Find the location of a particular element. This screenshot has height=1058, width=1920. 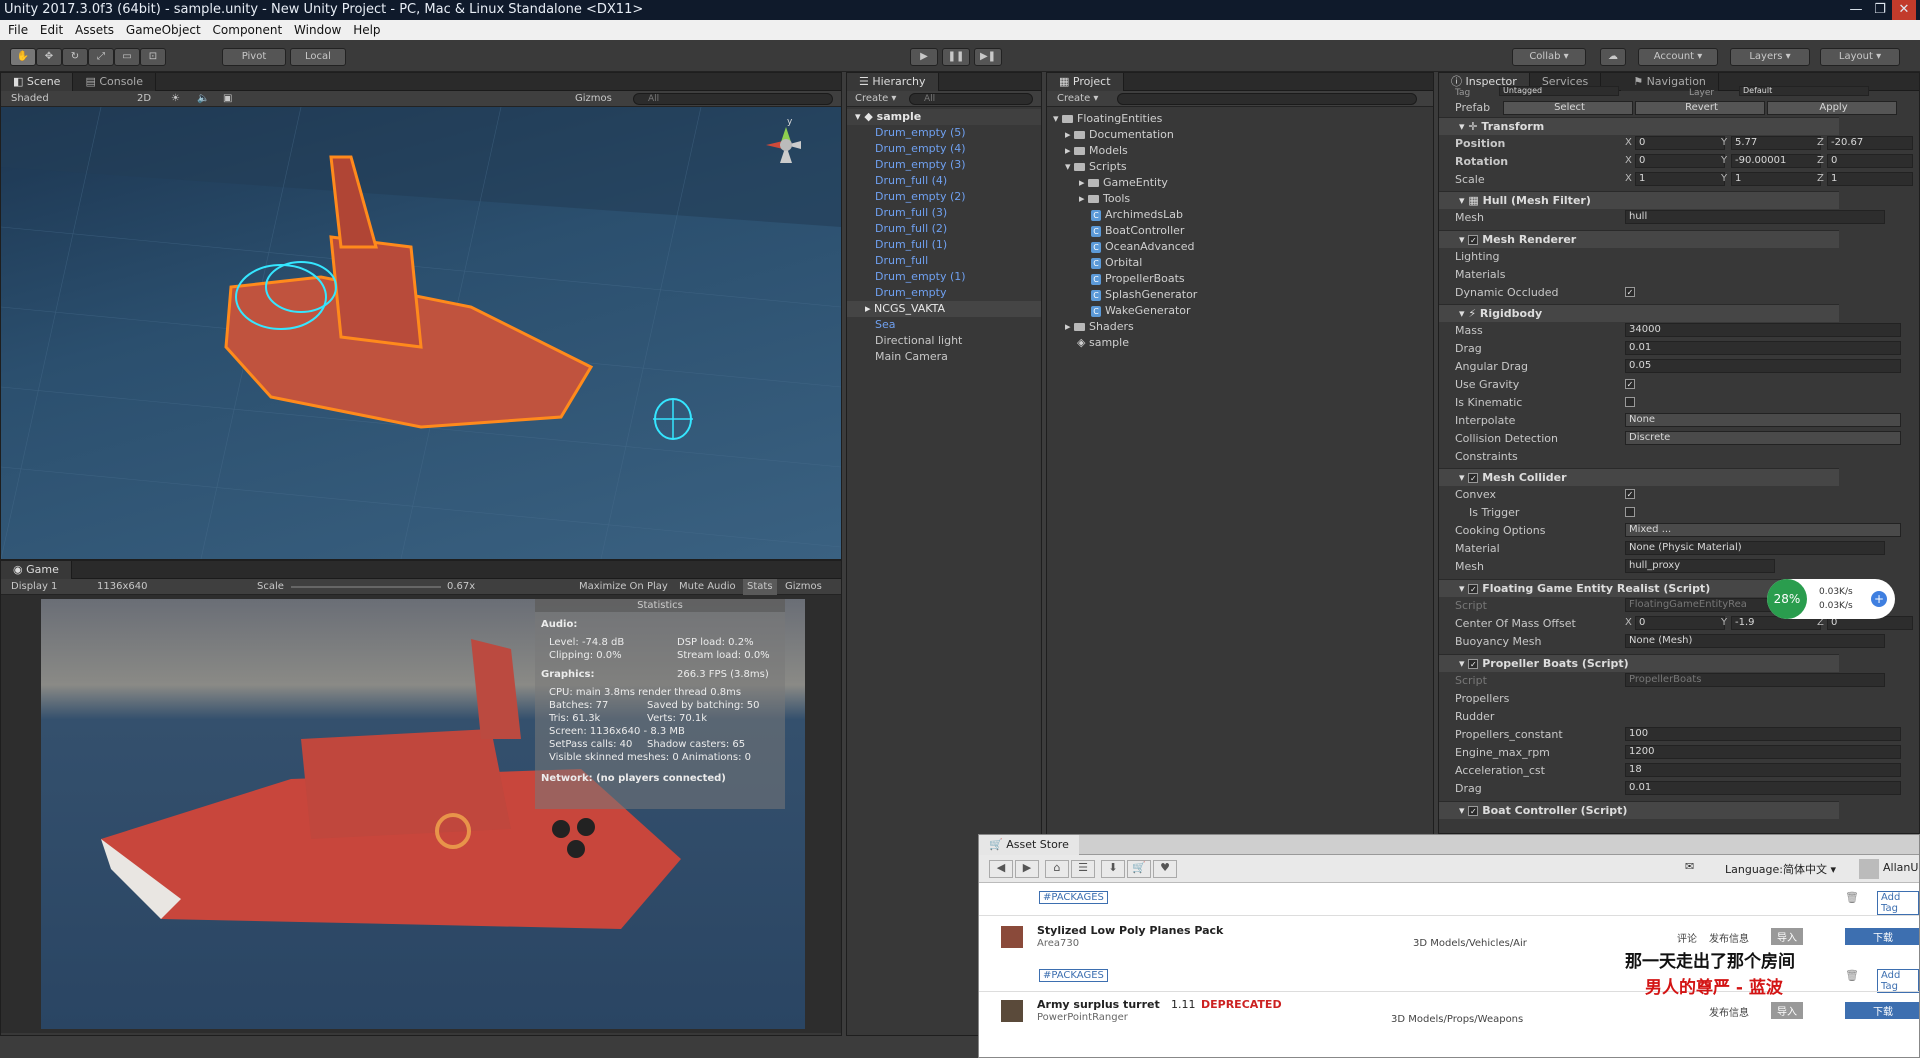

is-kinematic-checkbox is located at coordinates (1630, 402).